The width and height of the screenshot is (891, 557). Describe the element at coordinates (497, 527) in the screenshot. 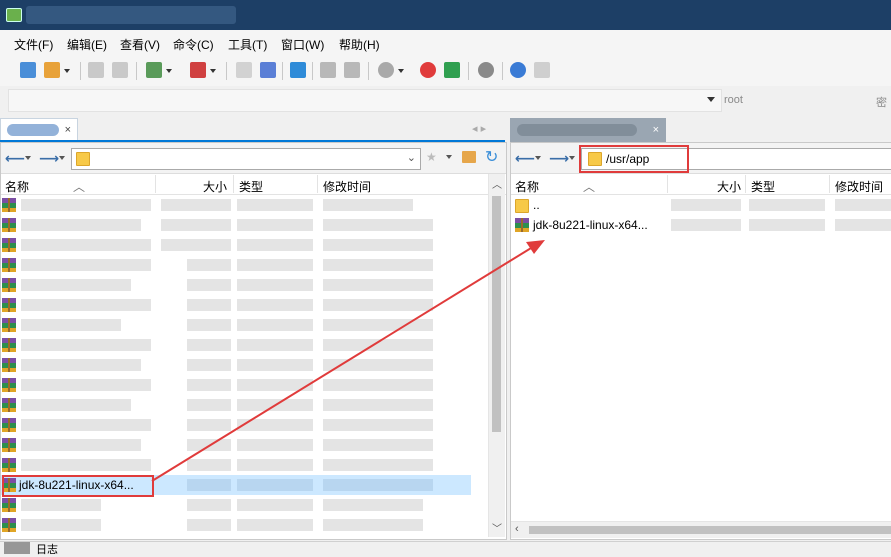

I see `scroll-down-icon: ﹀` at that location.